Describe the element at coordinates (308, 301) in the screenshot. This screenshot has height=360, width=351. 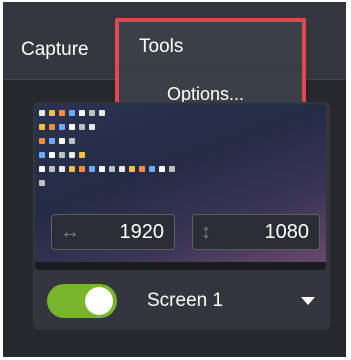
I see `chevron-down-icon` at that location.